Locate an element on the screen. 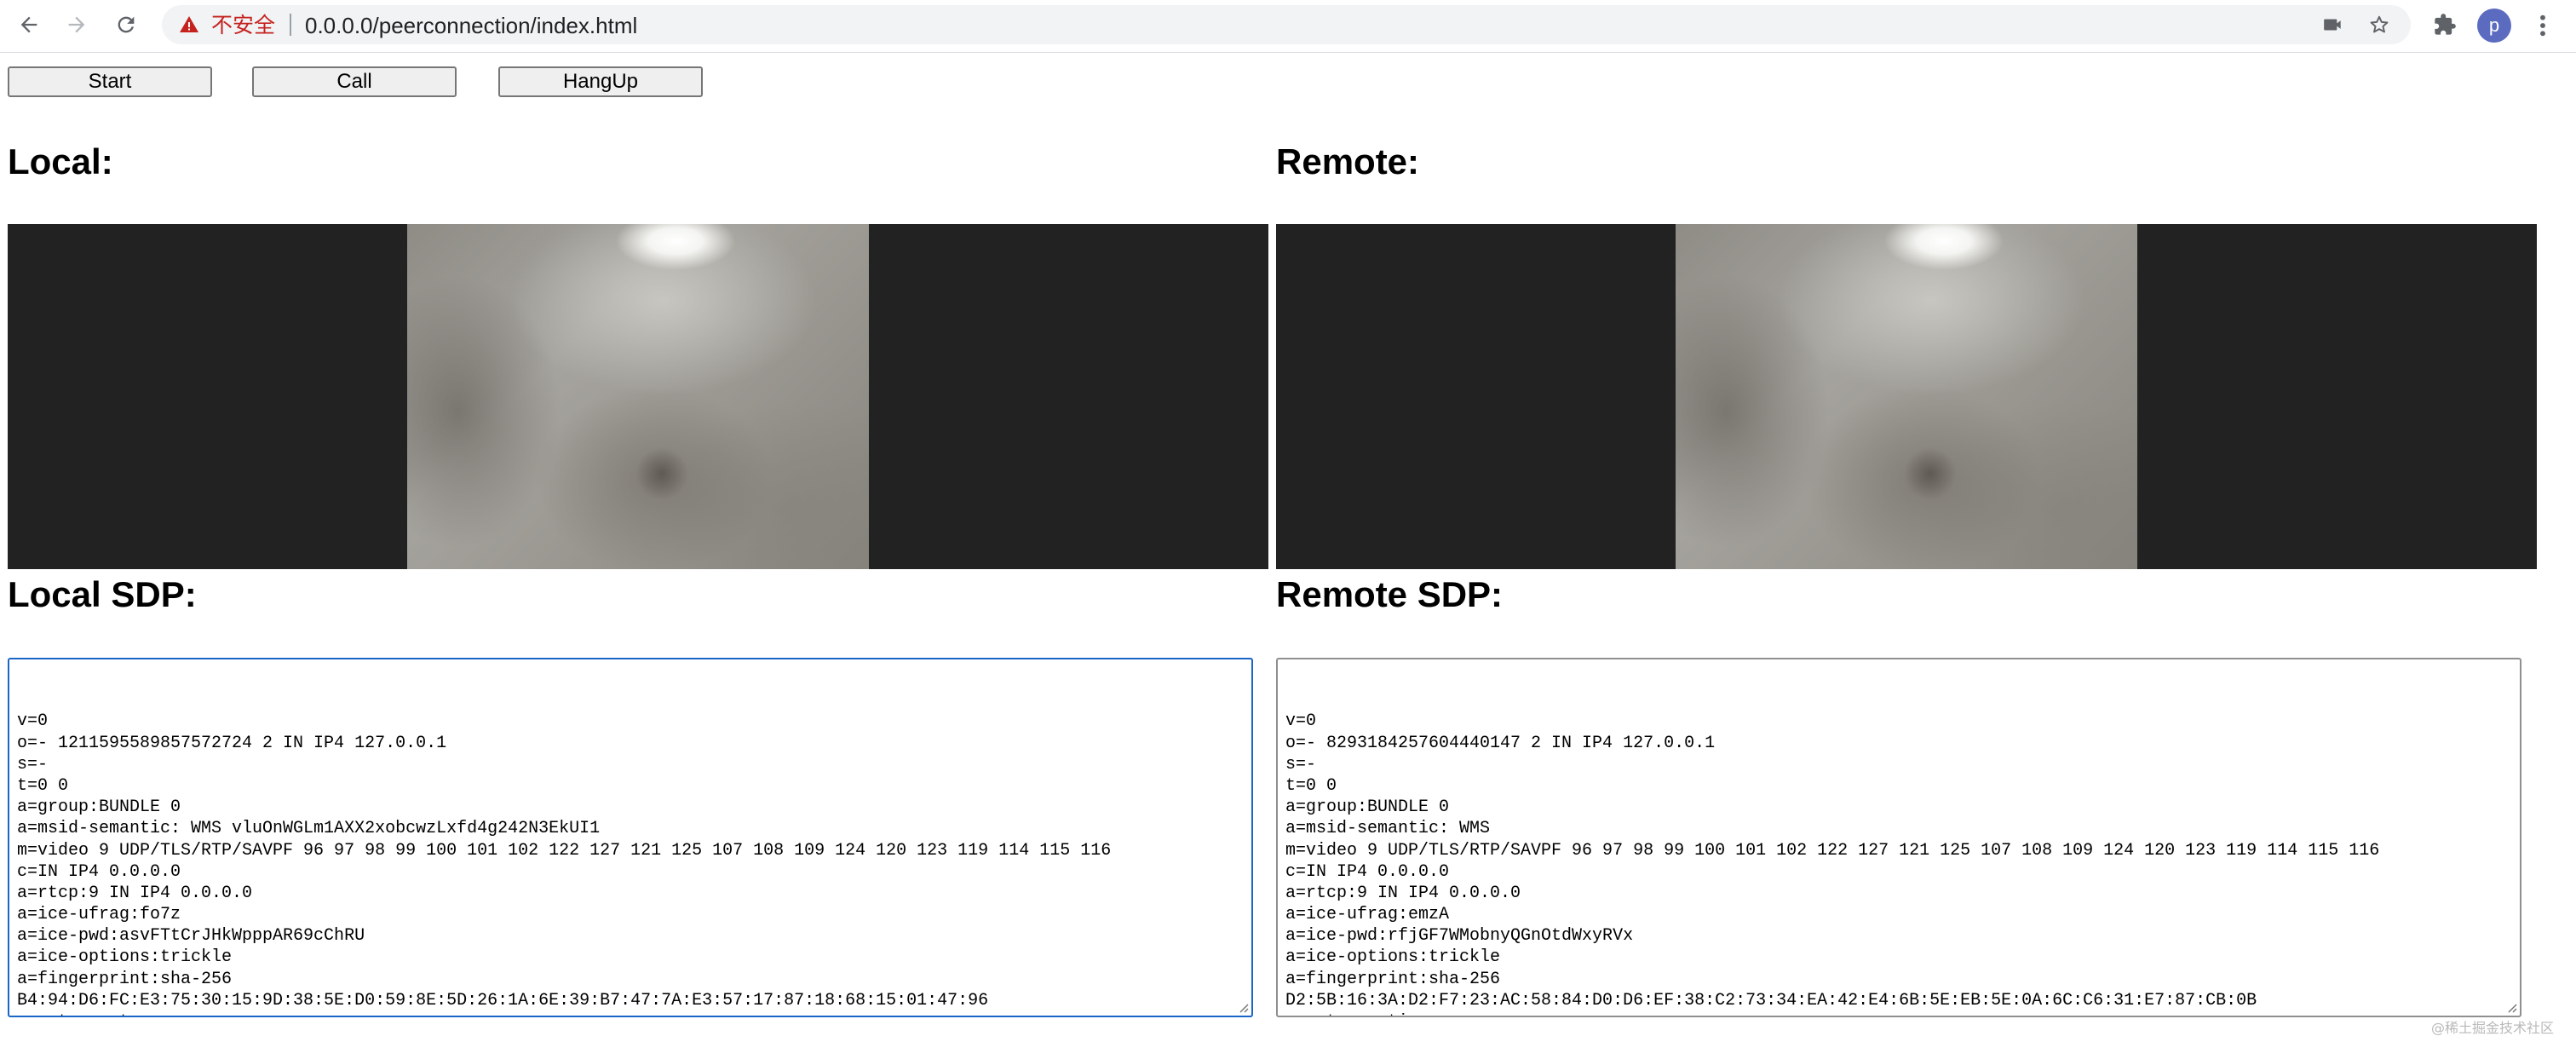 The height and width of the screenshot is (1042, 2576). insecure-label: 不安全 is located at coordinates (243, 25).